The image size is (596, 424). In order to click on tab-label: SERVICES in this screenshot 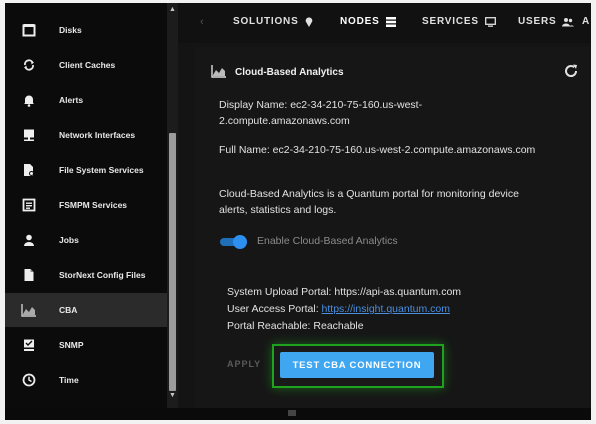, I will do `click(450, 21)`.